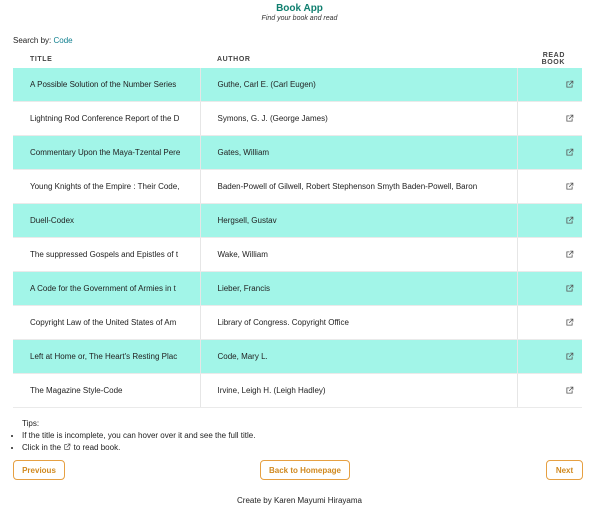 The width and height of the screenshot is (599, 512). What do you see at coordinates (41, 59) in the screenshot?
I see `column-header-title: TITLE` at bounding box center [41, 59].